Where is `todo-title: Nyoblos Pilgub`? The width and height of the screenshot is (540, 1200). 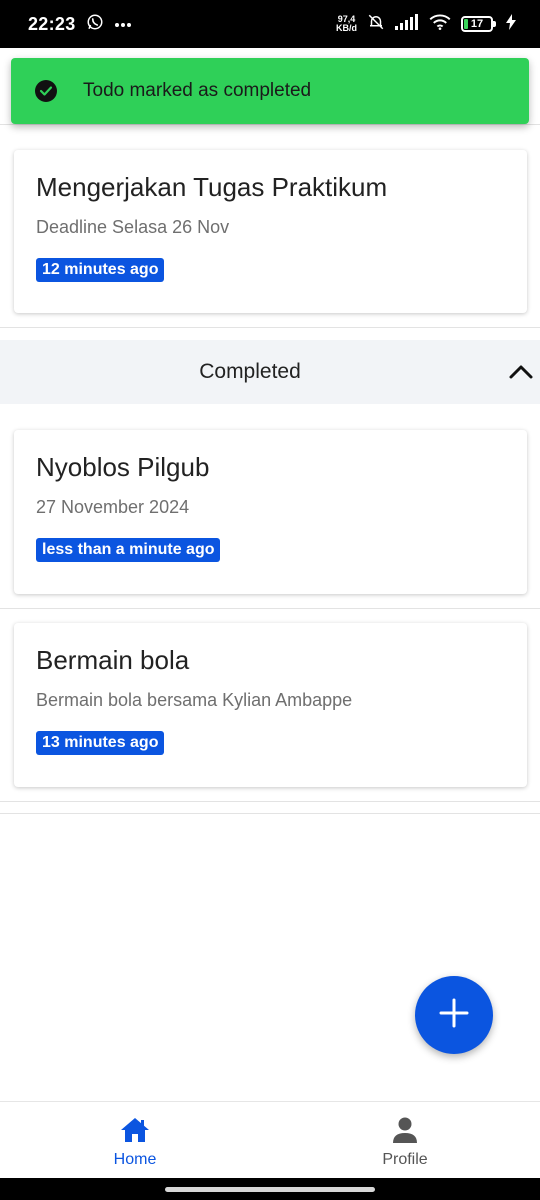 todo-title: Nyoblos Pilgub is located at coordinates (123, 467).